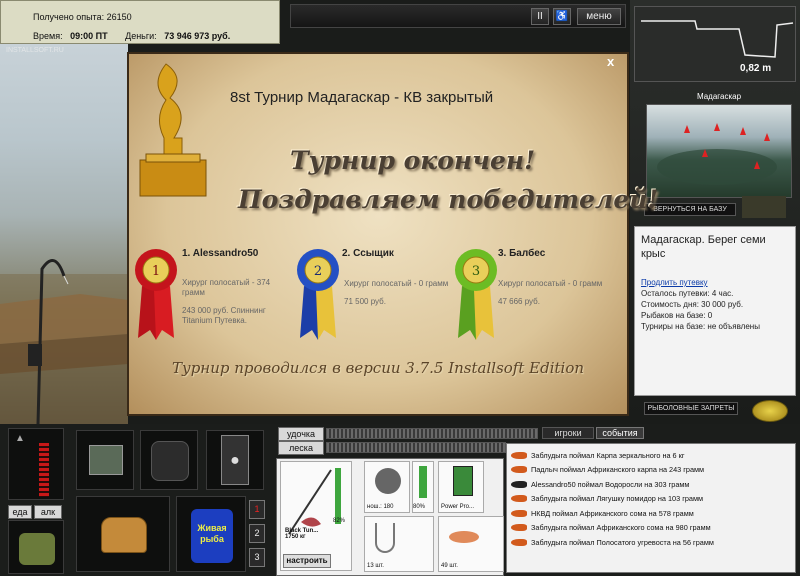 The image size is (800, 576). What do you see at coordinates (388, 481) in the screenshot?
I see `reel-icon` at bounding box center [388, 481].